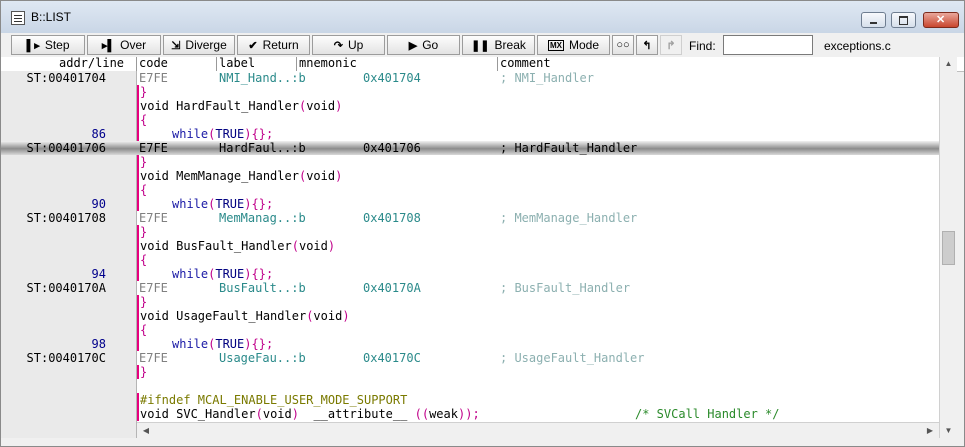 The height and width of the screenshot is (447, 965). Describe the element at coordinates (470, 134) in the screenshot. I see `source-row: 86 while(TRUE){};` at that location.